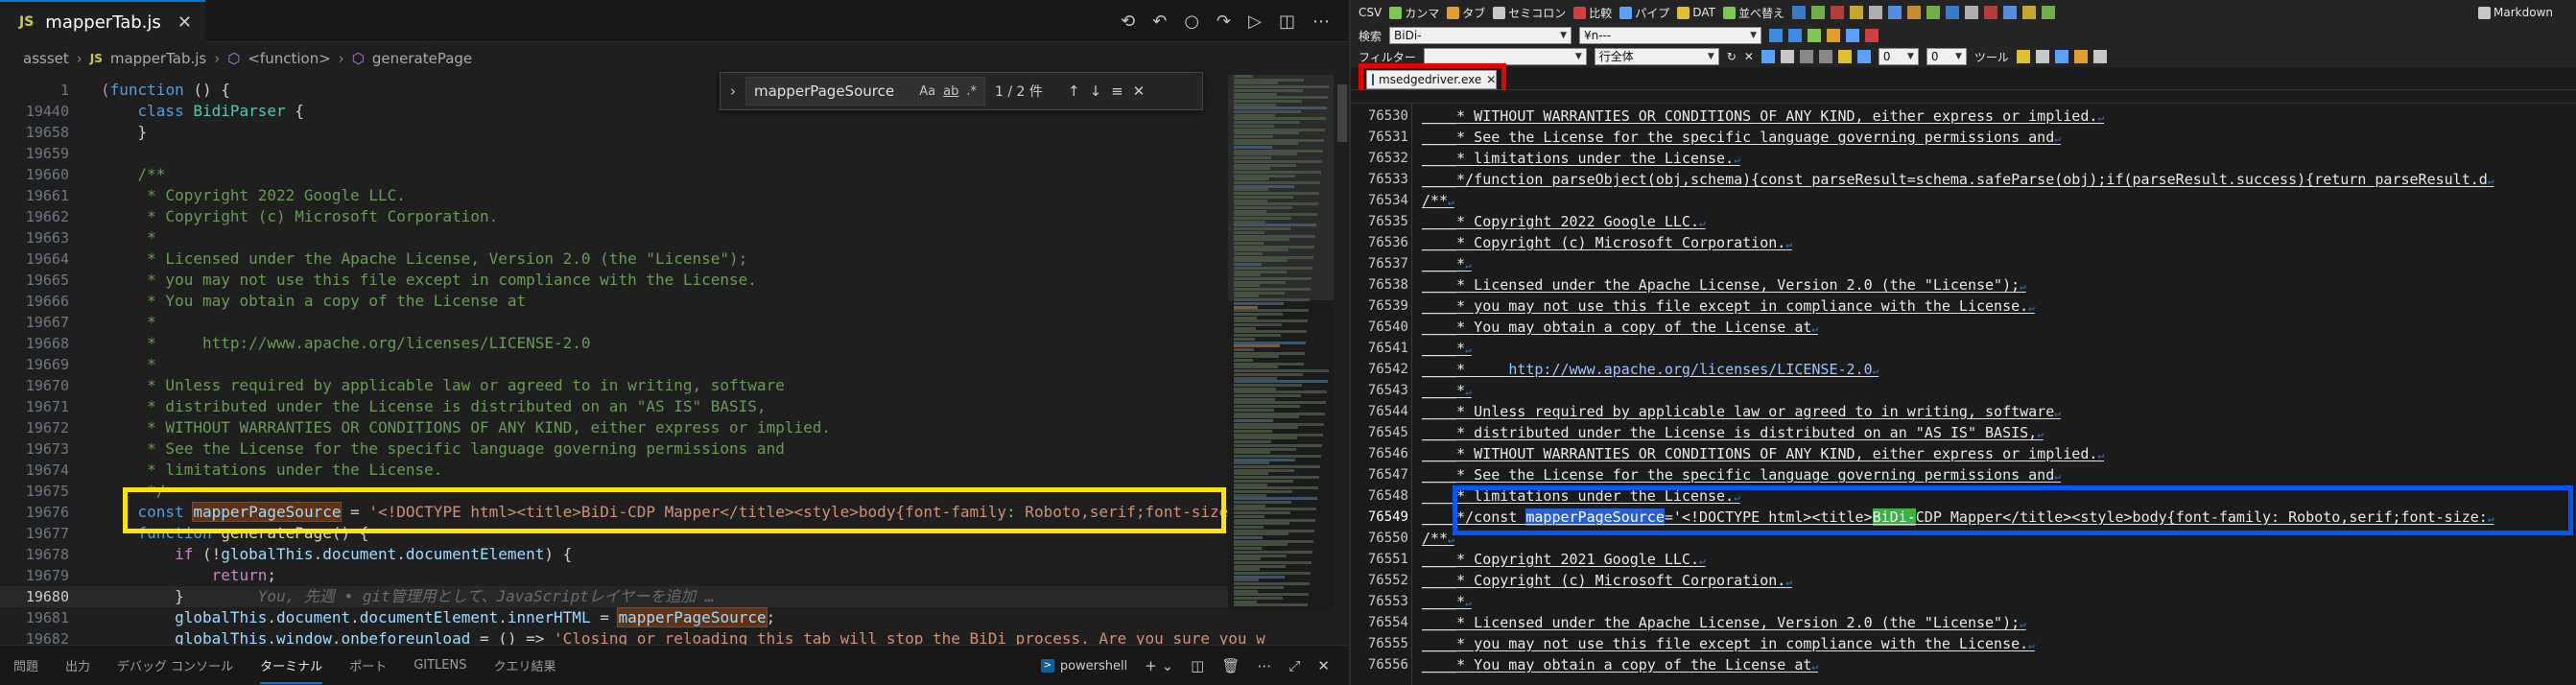 This screenshot has height=685, width=2576. I want to click on panel-tab: ポート, so click(368, 665).